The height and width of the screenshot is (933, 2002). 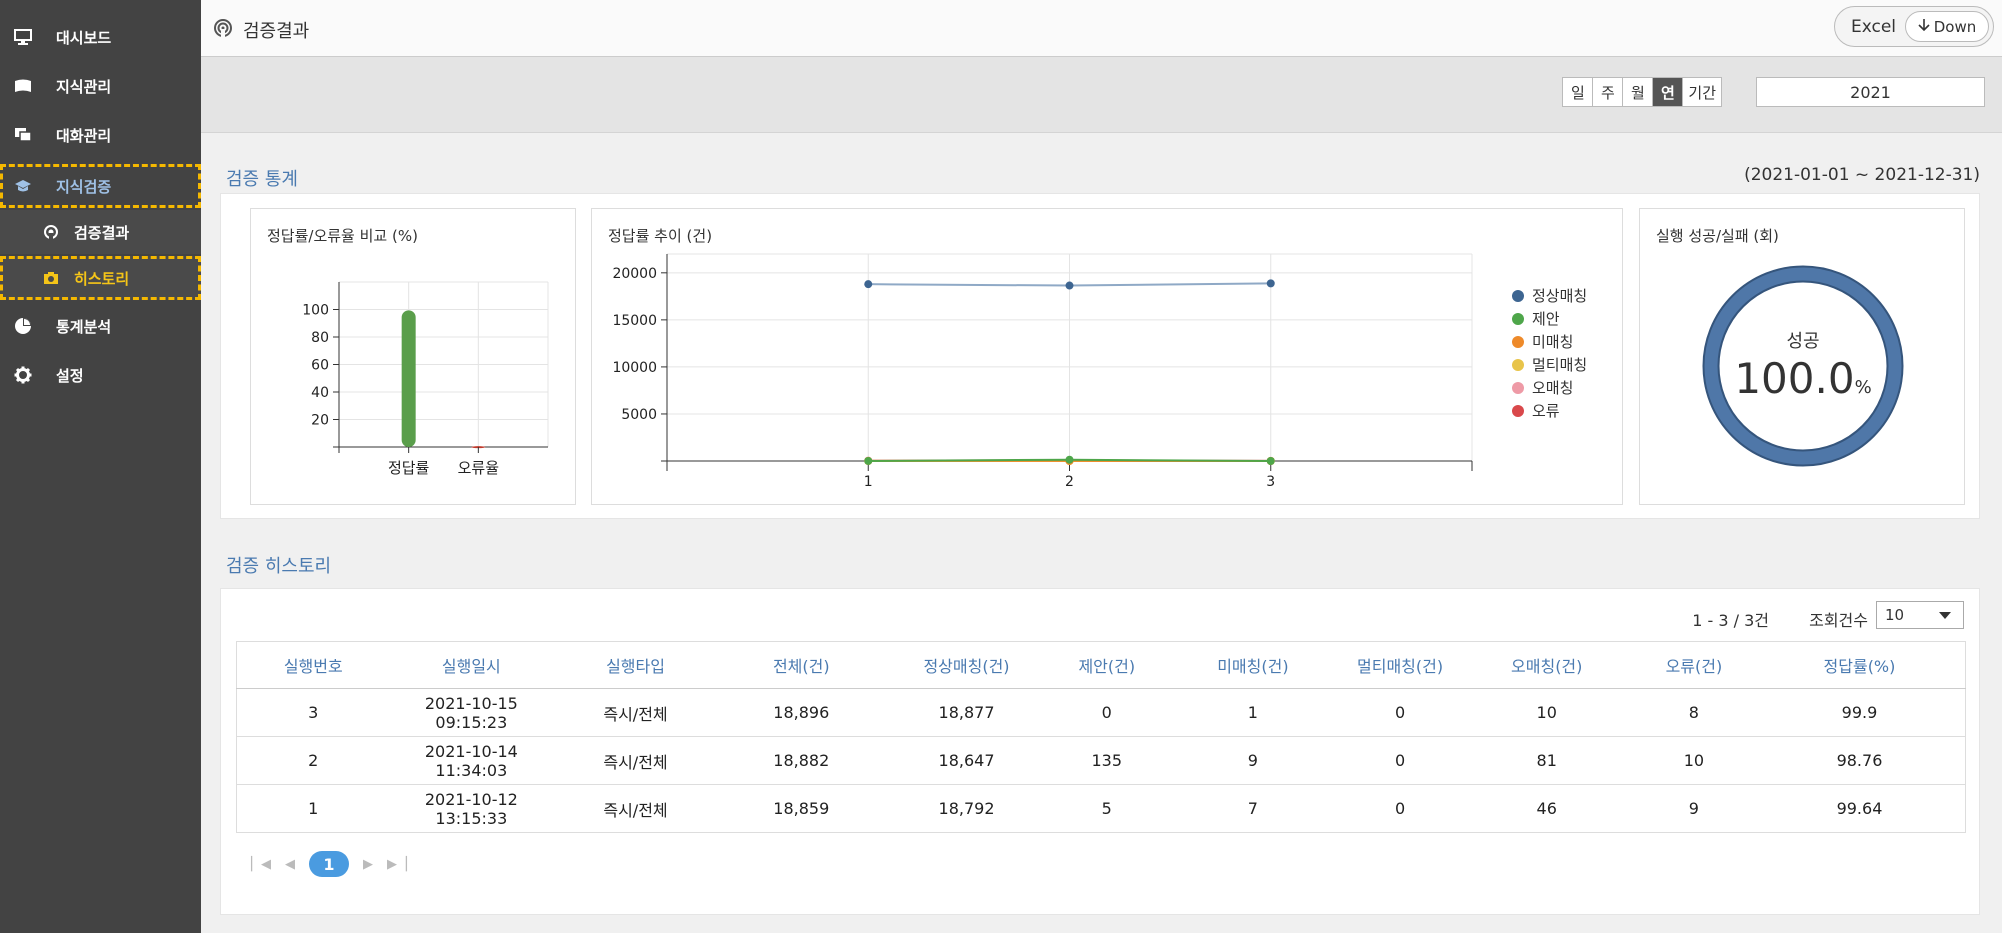 What do you see at coordinates (1947, 26) in the screenshot?
I see `down-button: Down` at bounding box center [1947, 26].